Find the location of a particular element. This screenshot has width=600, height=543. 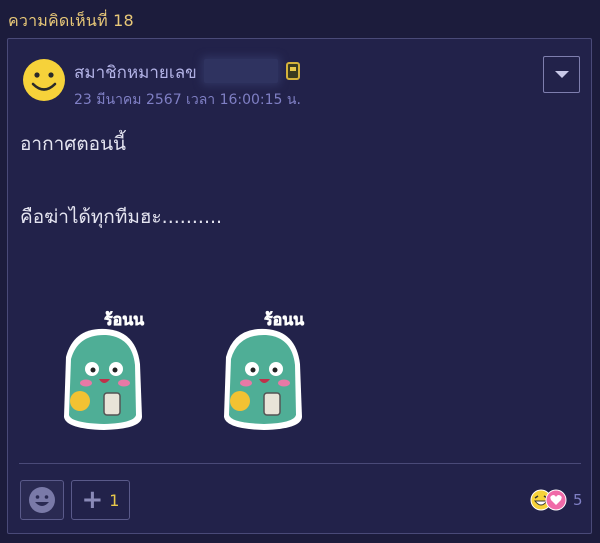

emoji-face-icon is located at coordinates (42, 500).